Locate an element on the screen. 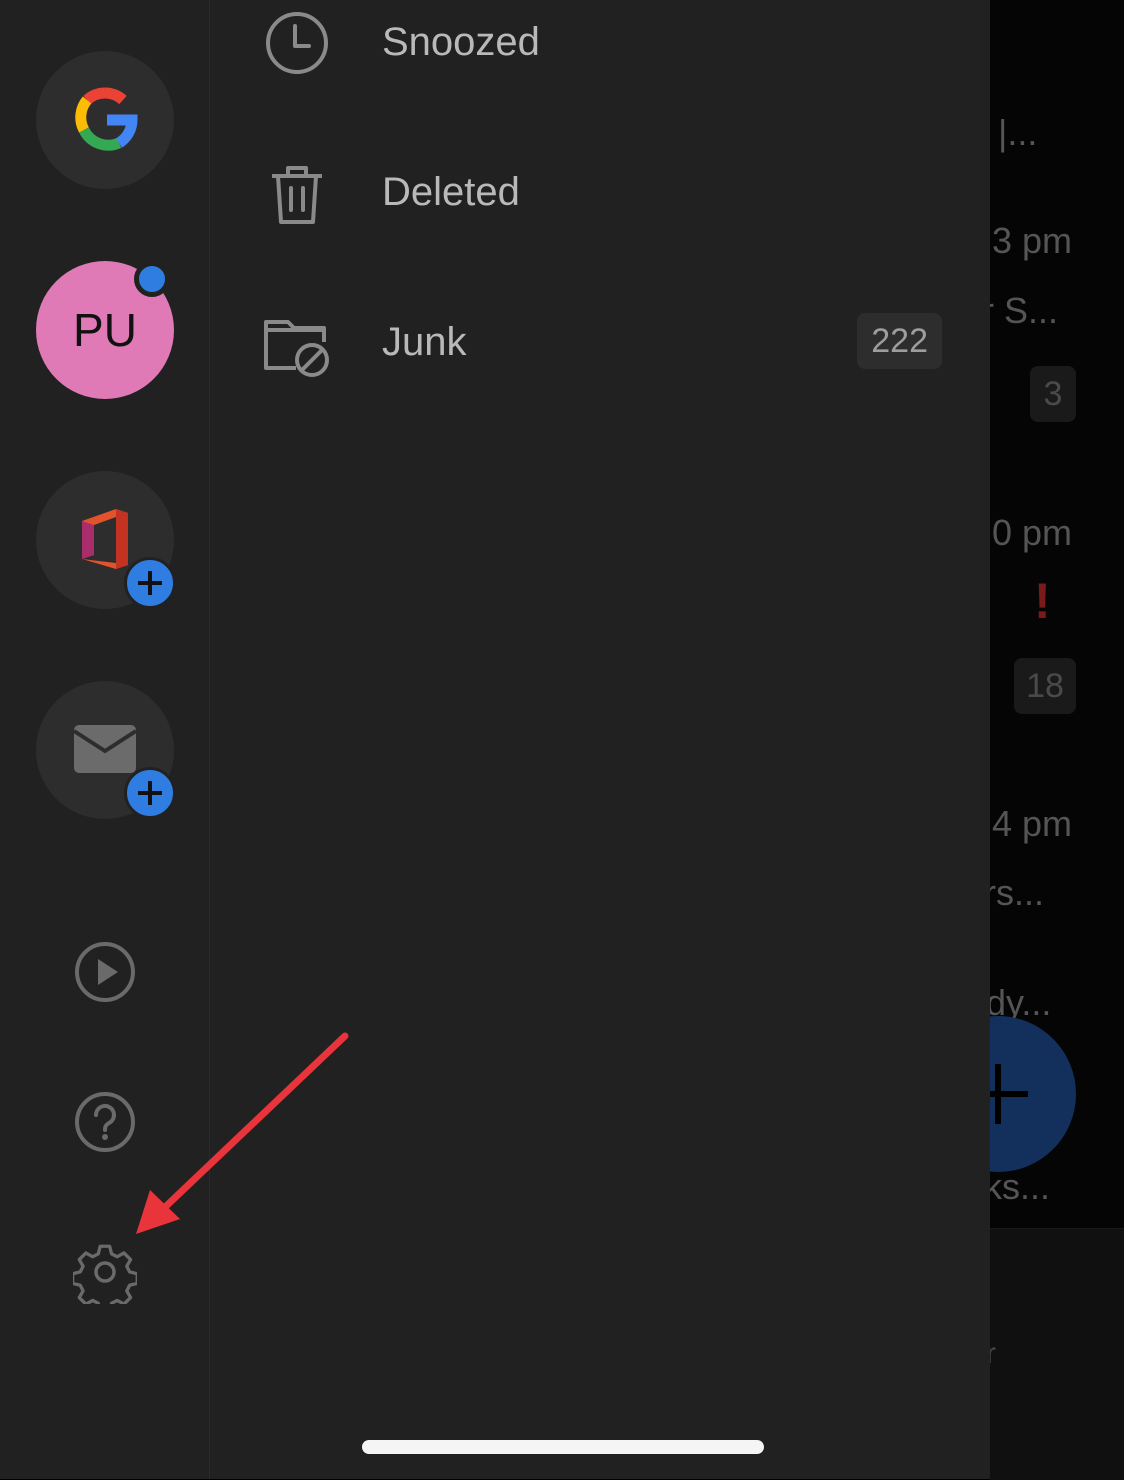 This screenshot has width=1124, height=1480. add-office-account-button is located at coordinates (106, 540).